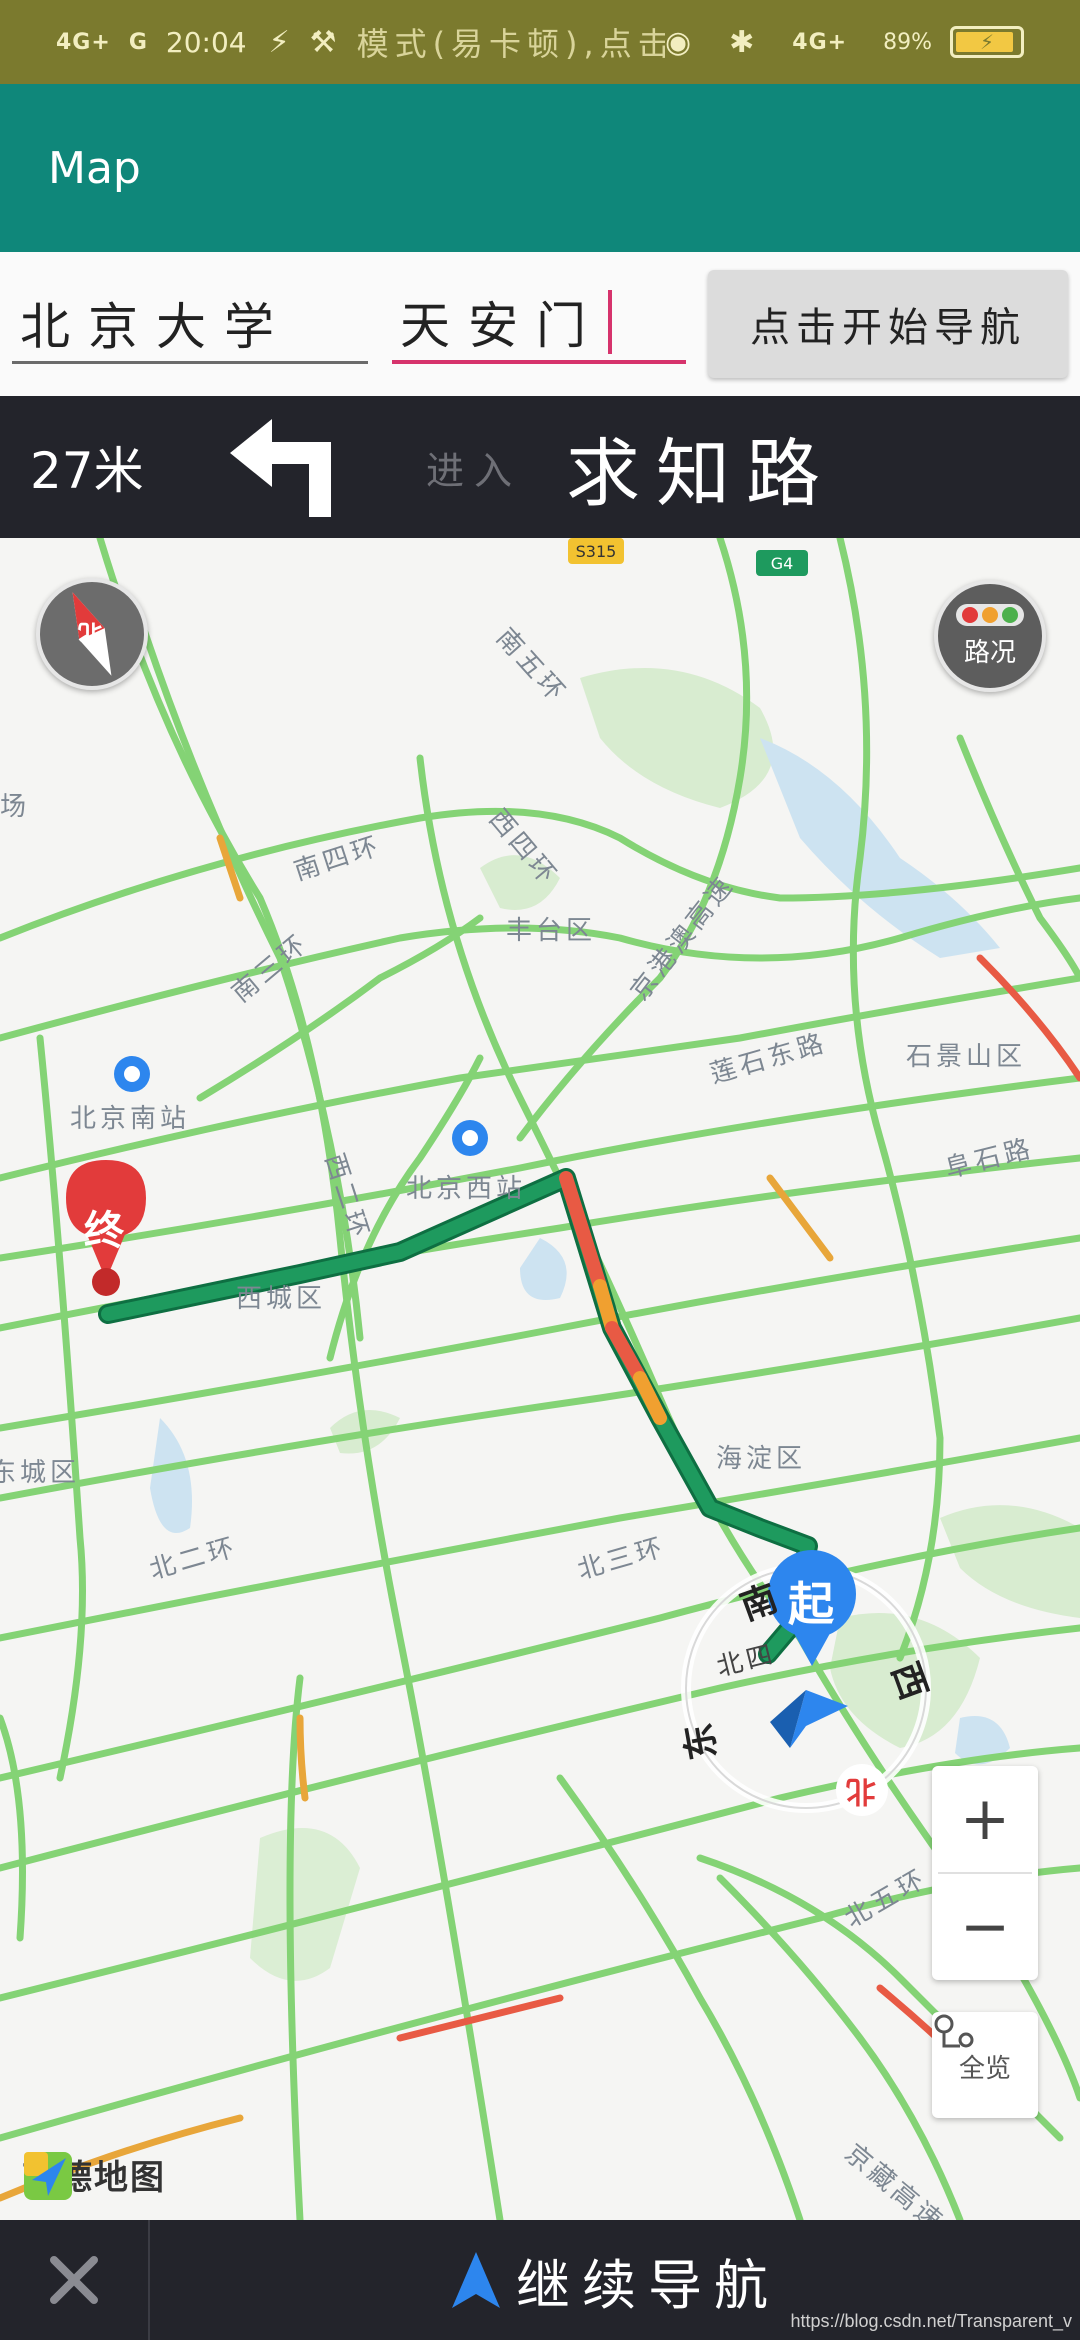 The width and height of the screenshot is (1080, 2340). What do you see at coordinates (502, 326) in the screenshot?
I see `destination-value: 天安门` at bounding box center [502, 326].